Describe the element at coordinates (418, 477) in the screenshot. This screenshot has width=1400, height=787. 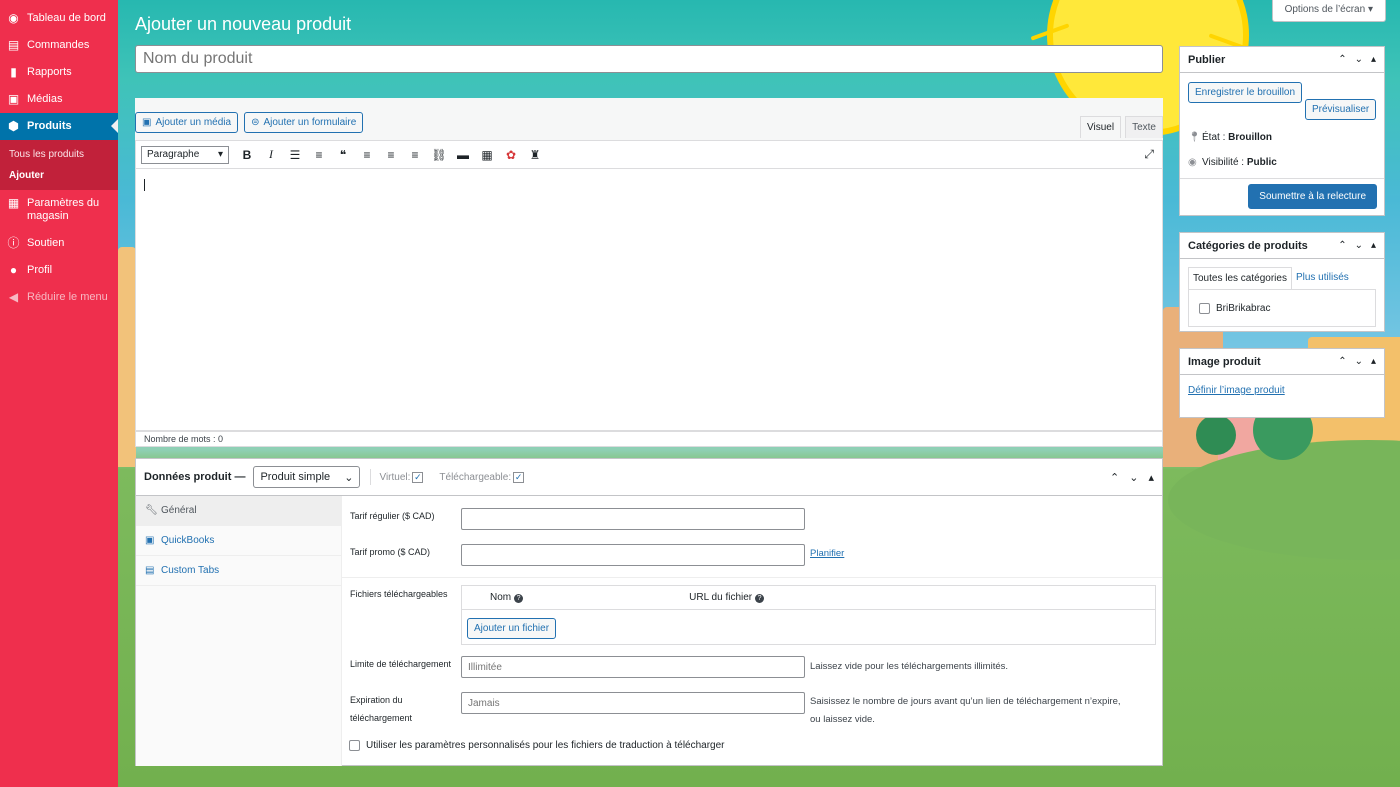
I see `virtual-checkbox: ✓` at that location.